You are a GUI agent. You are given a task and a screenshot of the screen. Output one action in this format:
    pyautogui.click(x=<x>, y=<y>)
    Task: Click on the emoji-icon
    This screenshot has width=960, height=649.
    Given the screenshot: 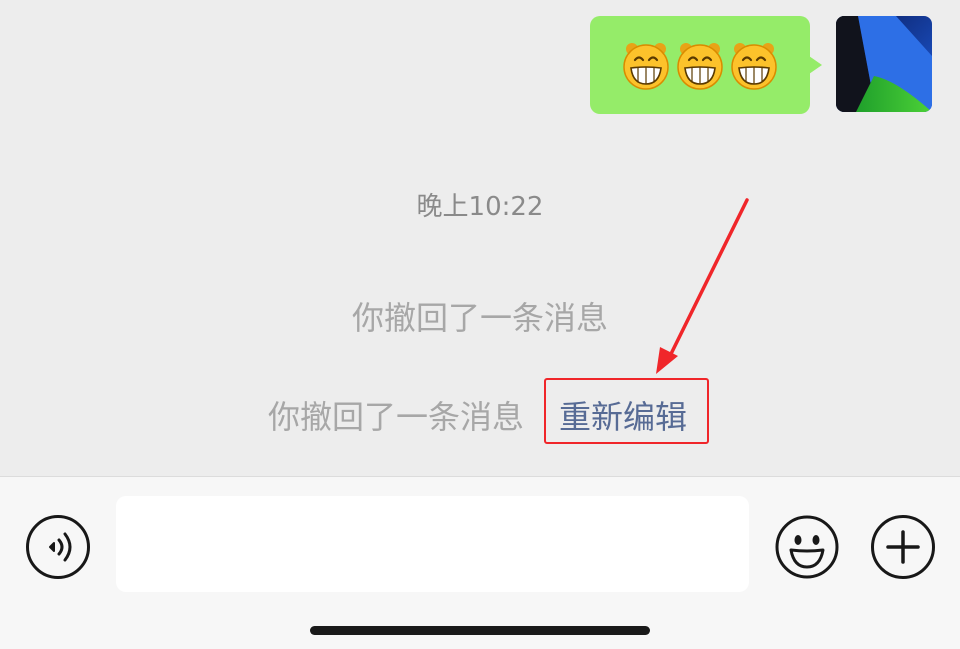 What is the action you would take?
    pyautogui.click(x=807, y=547)
    